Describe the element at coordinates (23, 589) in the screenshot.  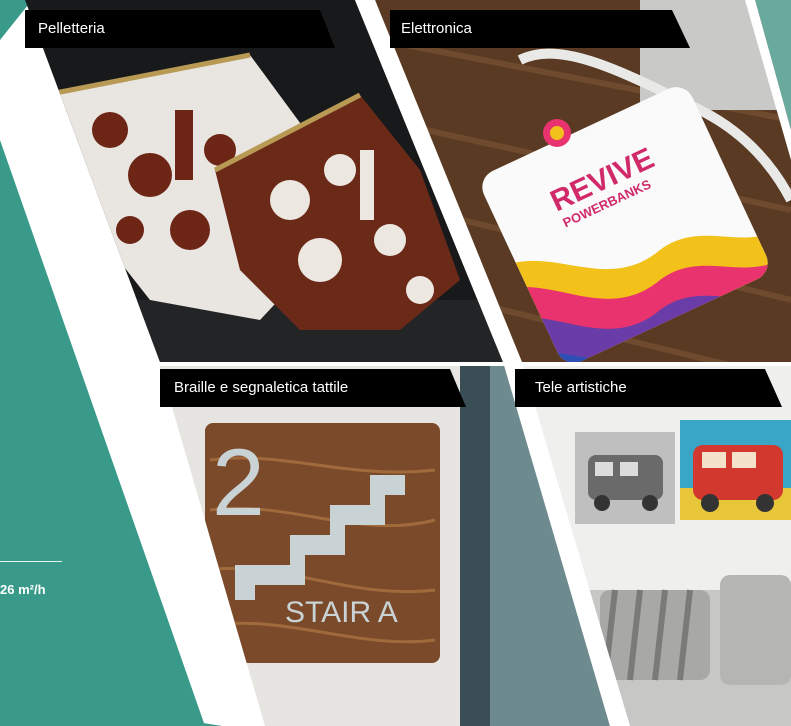
I see `sidebar-stat: 26 m²/h` at that location.